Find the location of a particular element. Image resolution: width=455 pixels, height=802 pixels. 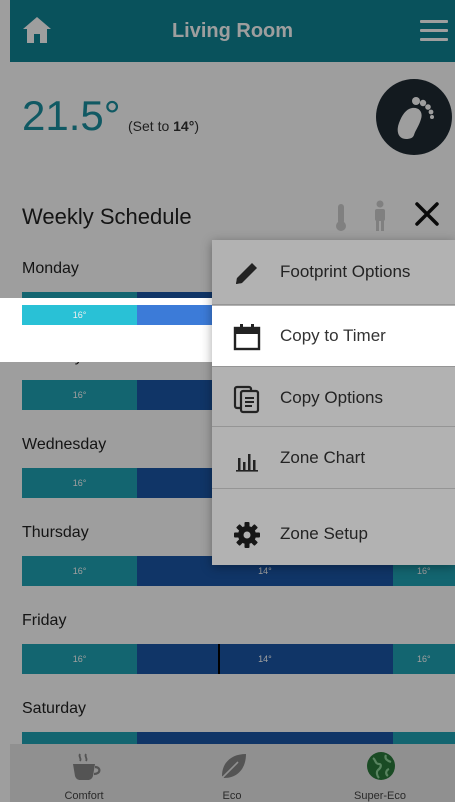

copy-document-icon is located at coordinates (246, 399).